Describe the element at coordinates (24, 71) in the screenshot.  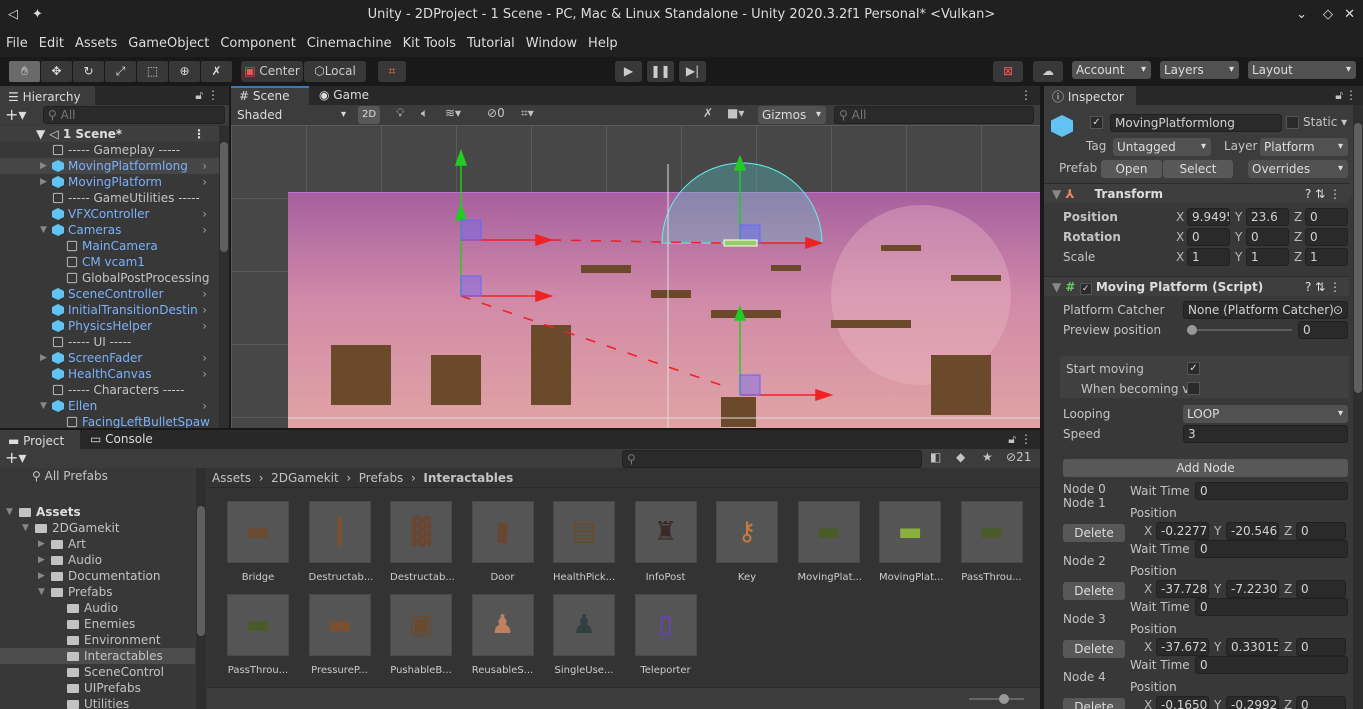
I see `hand-icon: ✋︎` at that location.